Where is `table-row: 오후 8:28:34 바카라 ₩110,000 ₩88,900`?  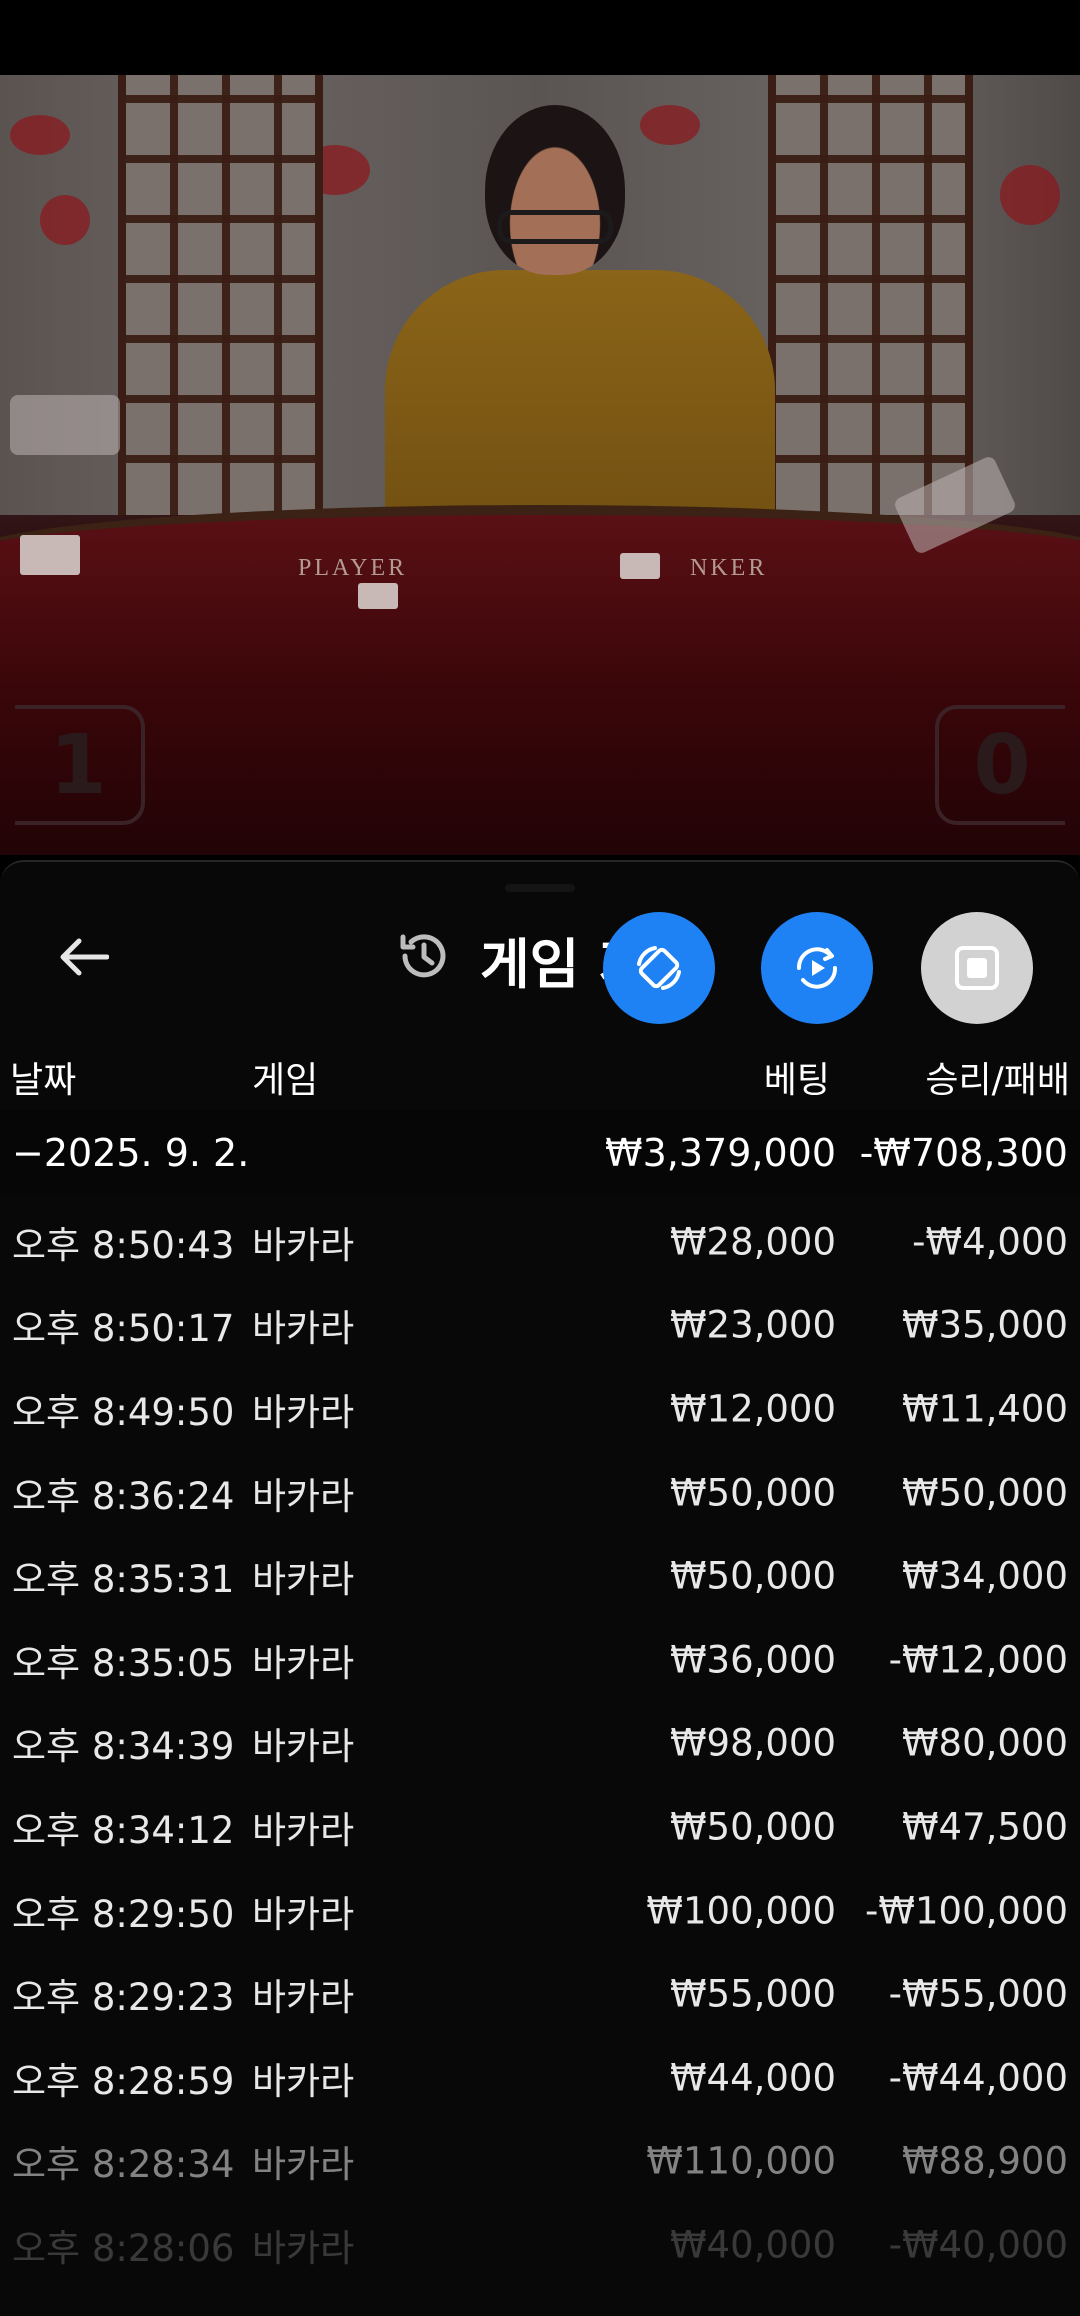
table-row: 오후 8:28:34 바카라 ₩110,000 ₩88,900 is located at coordinates (540, 2162).